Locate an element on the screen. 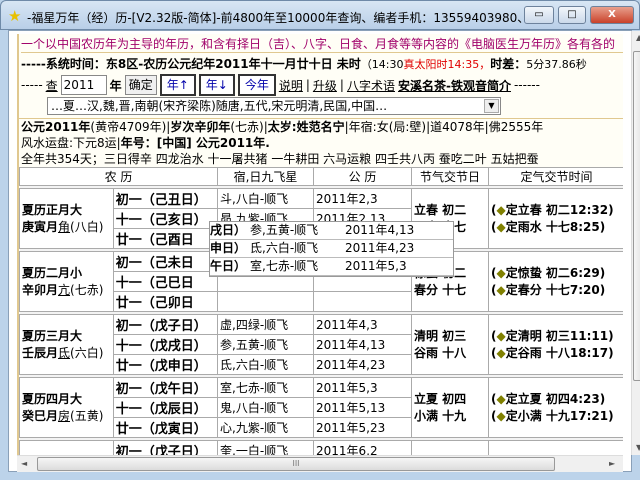 The width and height of the screenshot is (640, 480). scroll-up-icon: ▲ is located at coordinates (638, 37).